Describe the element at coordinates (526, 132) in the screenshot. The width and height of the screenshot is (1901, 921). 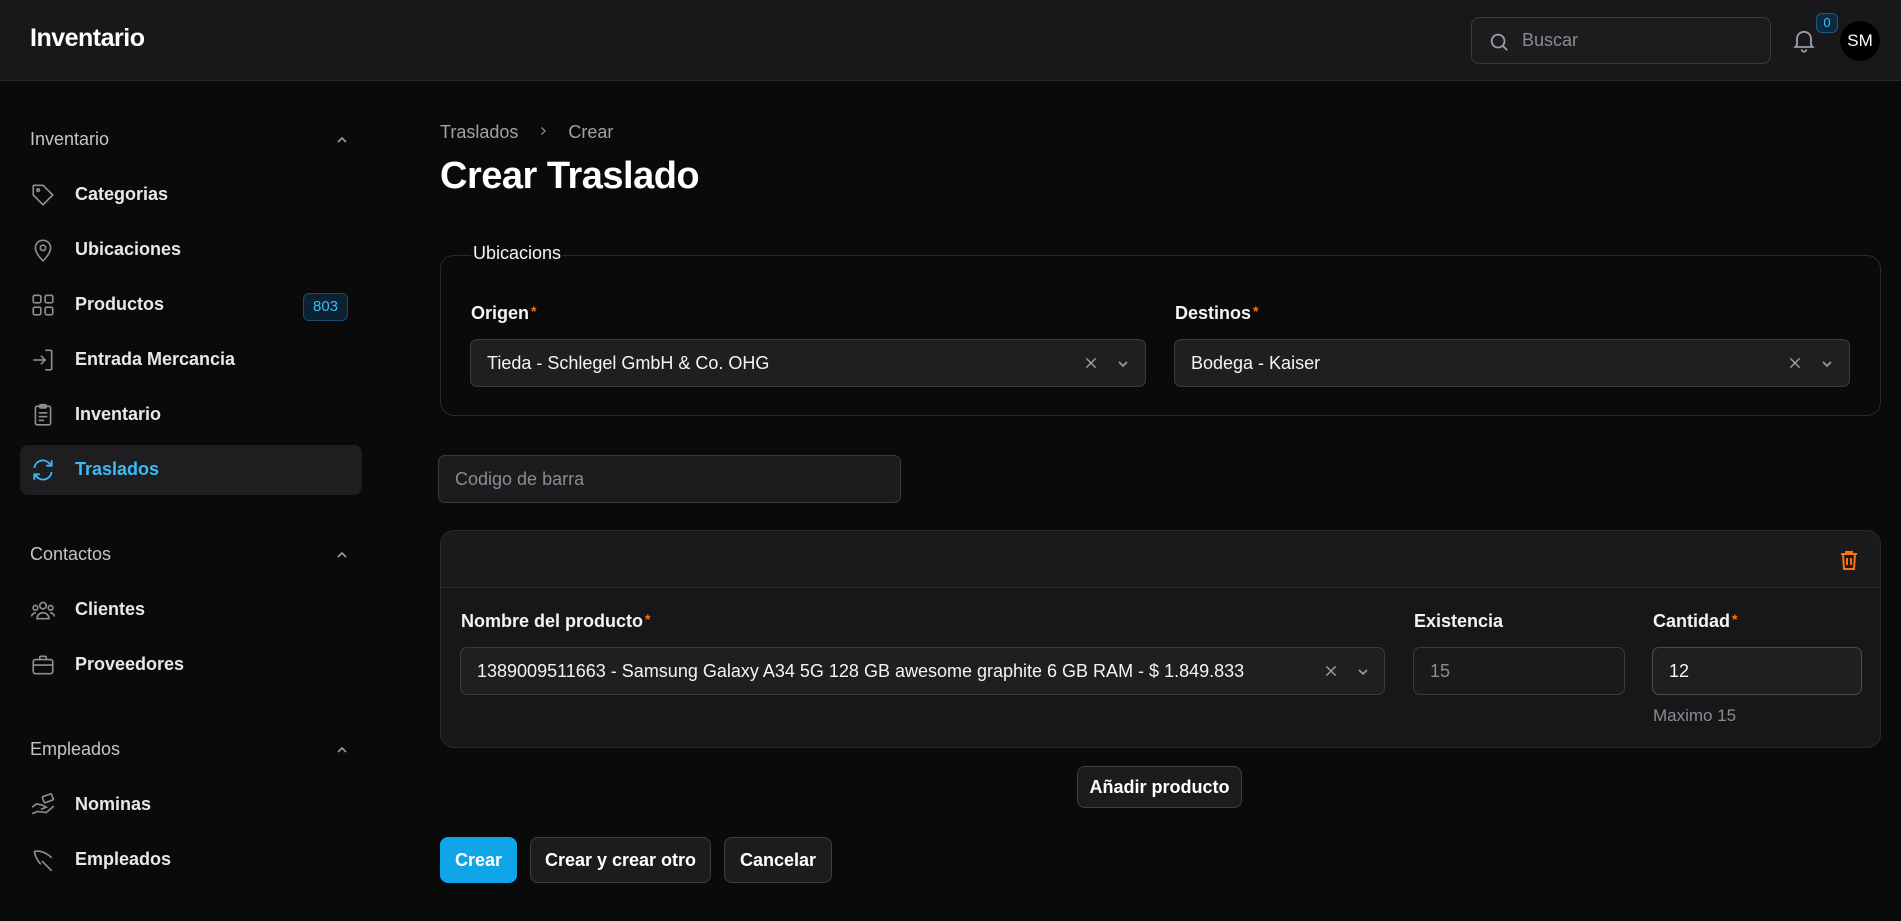
I see `breadcrumb: Traslados Crear` at that location.